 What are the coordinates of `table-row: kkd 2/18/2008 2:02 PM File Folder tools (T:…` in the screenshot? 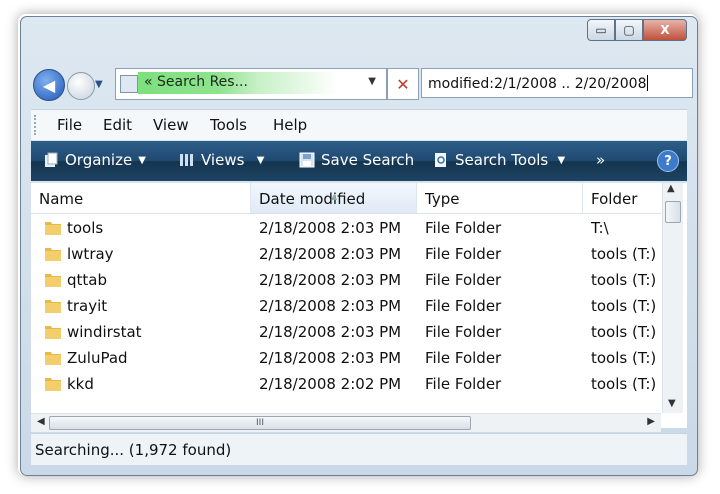 It's located at (346, 384).